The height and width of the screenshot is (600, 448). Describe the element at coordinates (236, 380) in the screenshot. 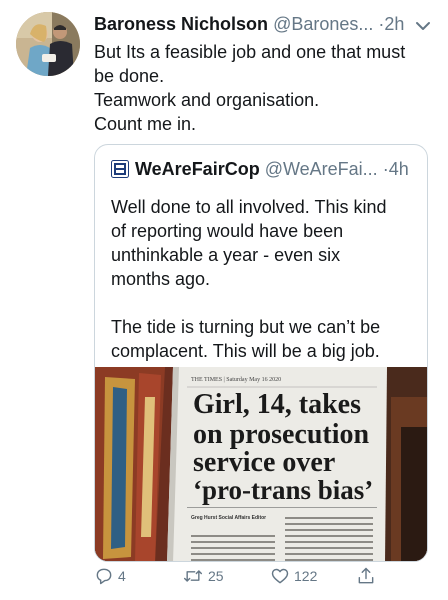

I see `newspaper-dateline: THE TIMES | Saturday May 16 2020` at that location.